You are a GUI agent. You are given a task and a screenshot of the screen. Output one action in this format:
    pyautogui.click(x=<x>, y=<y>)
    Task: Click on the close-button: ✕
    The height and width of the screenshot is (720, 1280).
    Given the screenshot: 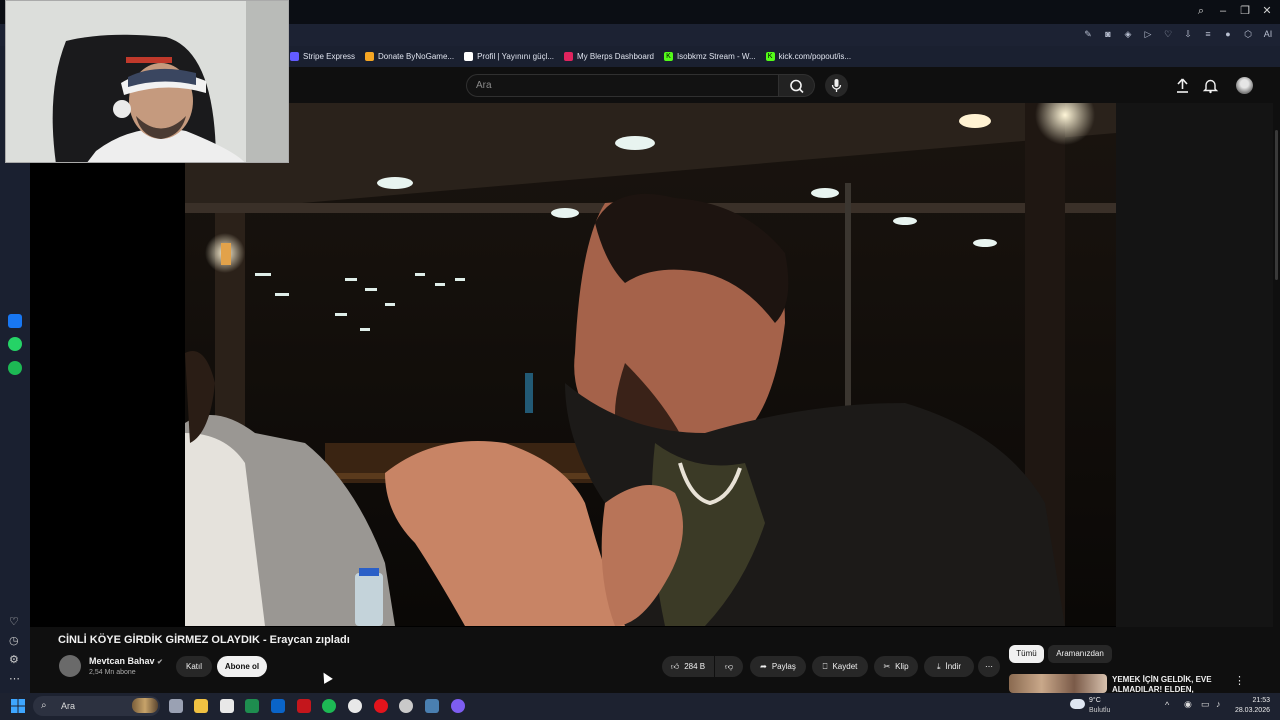 What is the action you would take?
    pyautogui.click(x=1267, y=11)
    